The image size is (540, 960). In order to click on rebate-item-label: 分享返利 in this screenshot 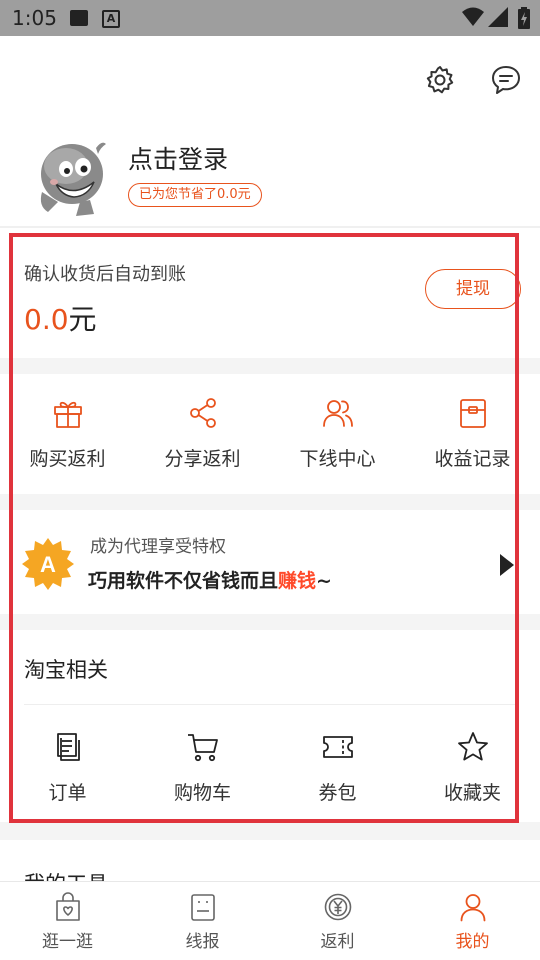, I will do `click(202, 459)`.